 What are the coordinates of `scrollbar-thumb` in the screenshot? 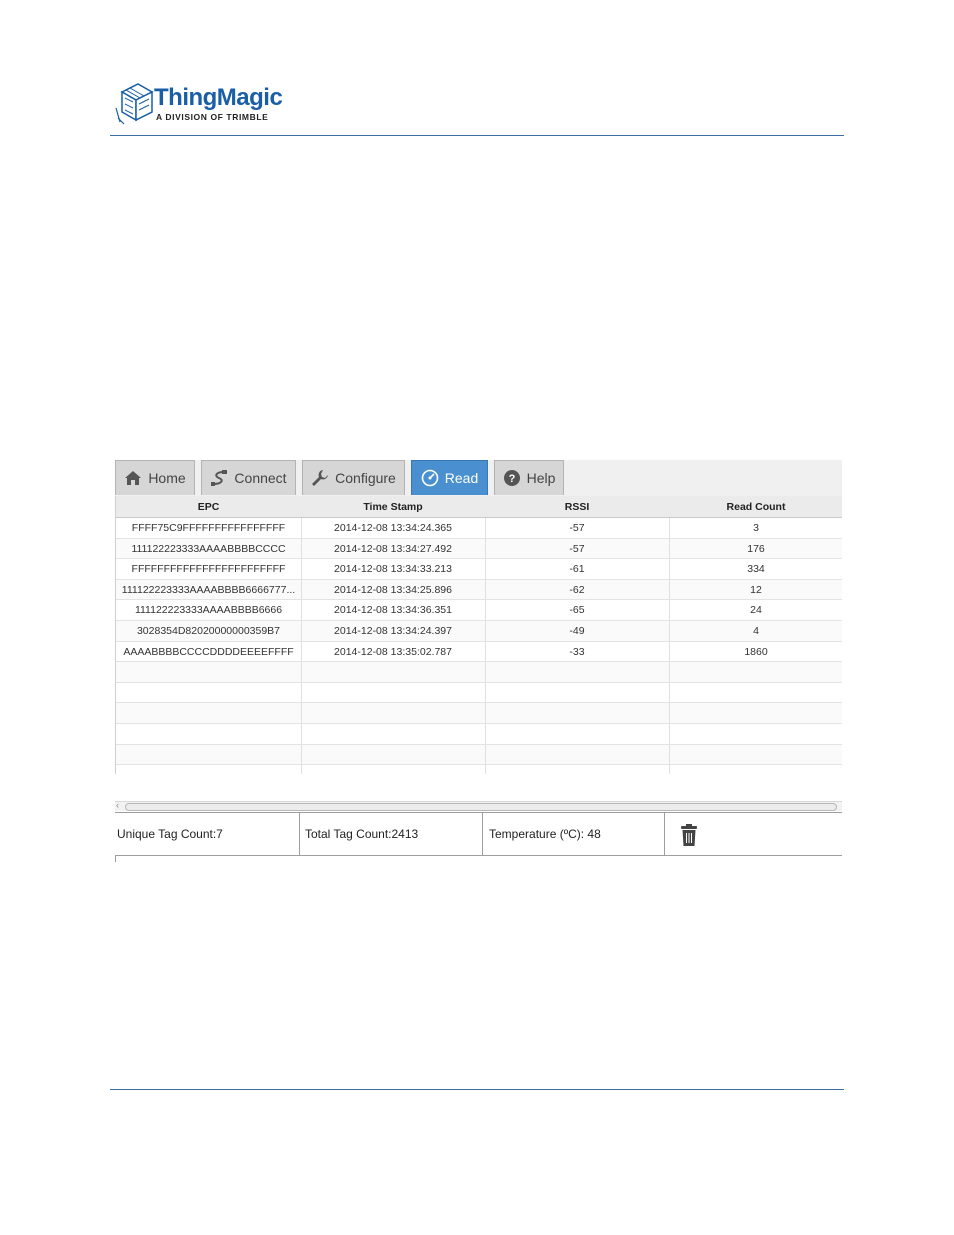 It's located at (481, 807).